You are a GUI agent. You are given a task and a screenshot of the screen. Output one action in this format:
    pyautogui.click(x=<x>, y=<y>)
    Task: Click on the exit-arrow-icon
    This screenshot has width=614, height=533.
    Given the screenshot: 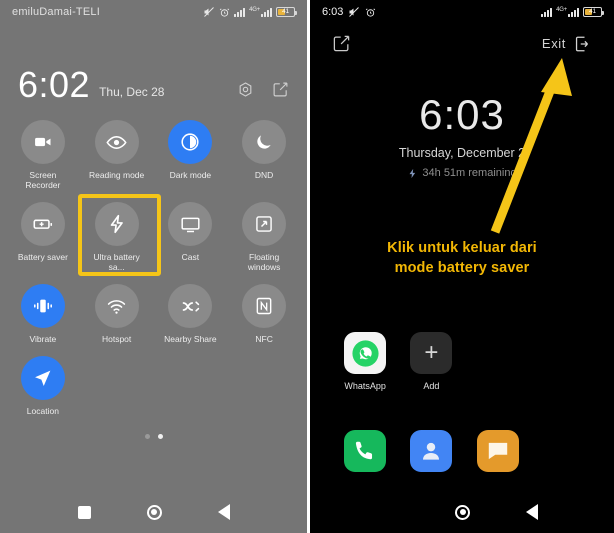 What is the action you would take?
    pyautogui.click(x=583, y=44)
    